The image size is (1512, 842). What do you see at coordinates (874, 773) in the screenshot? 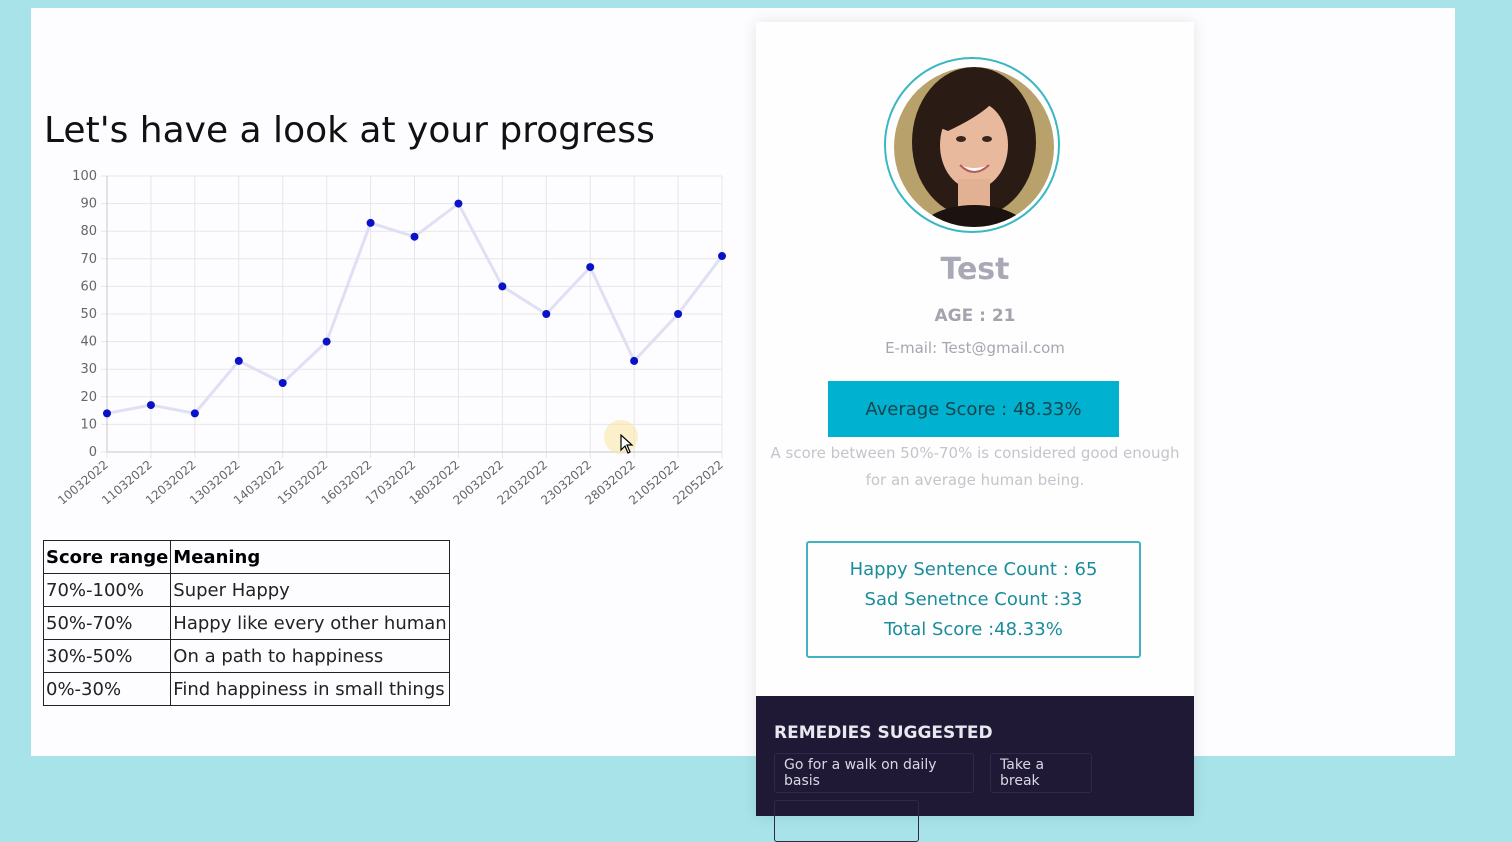
I see `remedy-chip-walk: Go for a walk on daily basis` at bounding box center [874, 773].